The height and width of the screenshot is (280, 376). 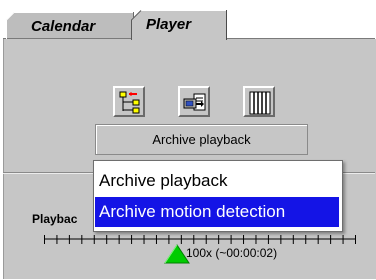 I want to click on filmstrip-button, so click(x=259, y=101).